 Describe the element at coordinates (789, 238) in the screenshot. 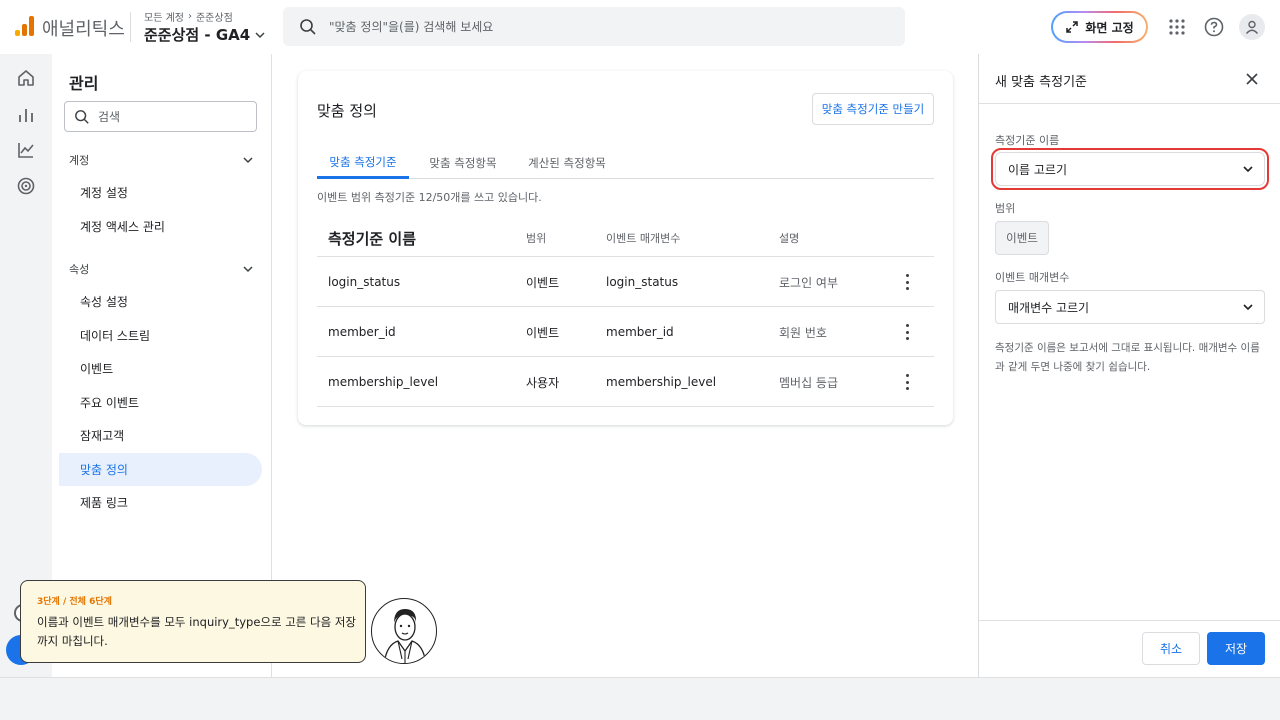

I see `column-header-description: 설명` at that location.